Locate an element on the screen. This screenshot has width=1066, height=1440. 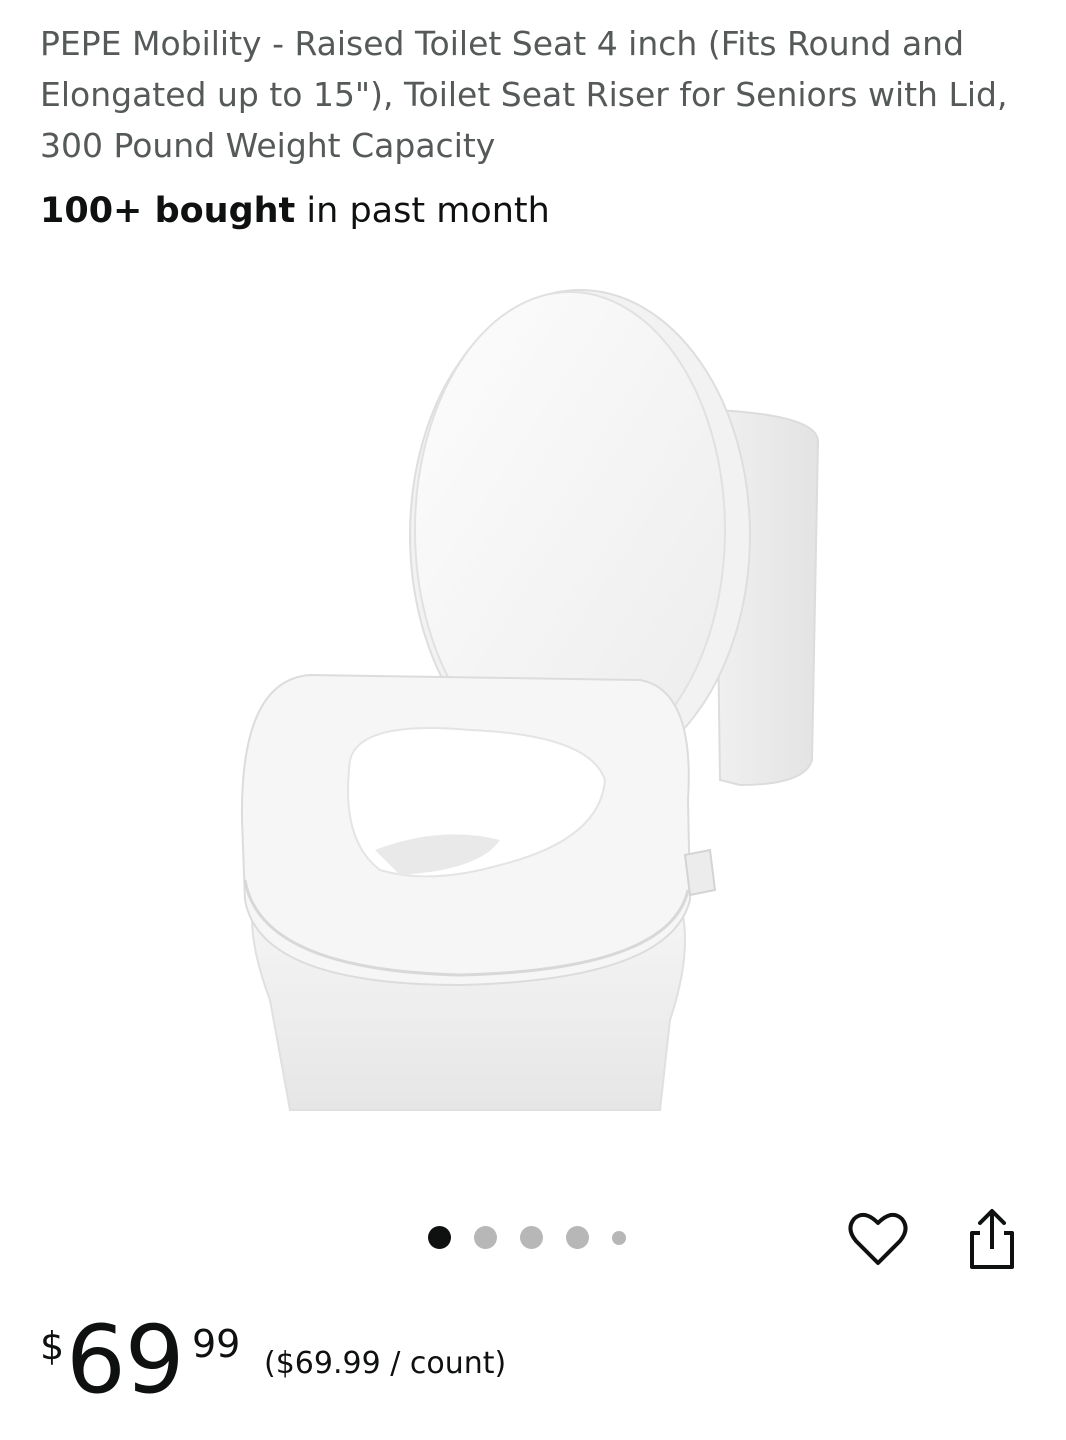
price-fraction: 99 is located at coordinates (216, 1344).